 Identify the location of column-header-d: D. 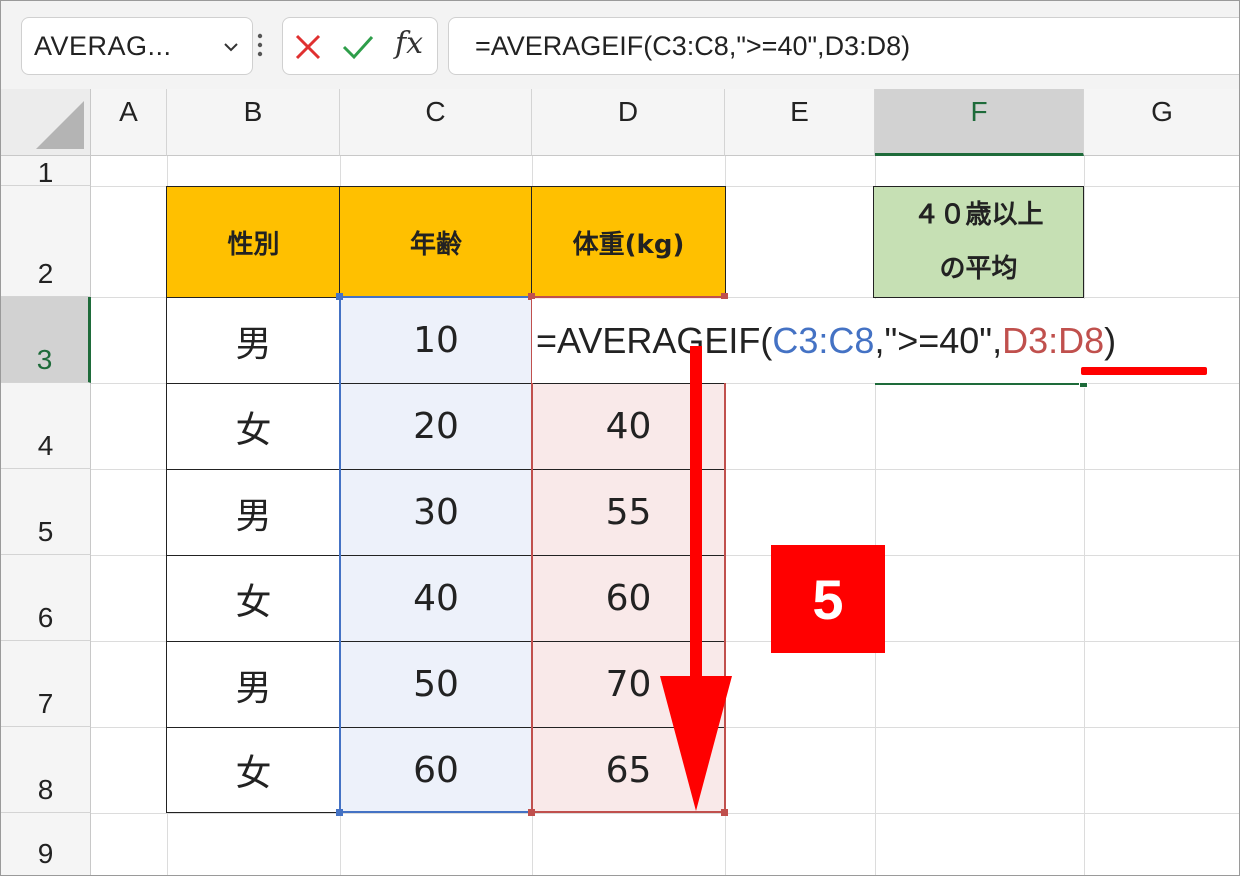
(628, 122).